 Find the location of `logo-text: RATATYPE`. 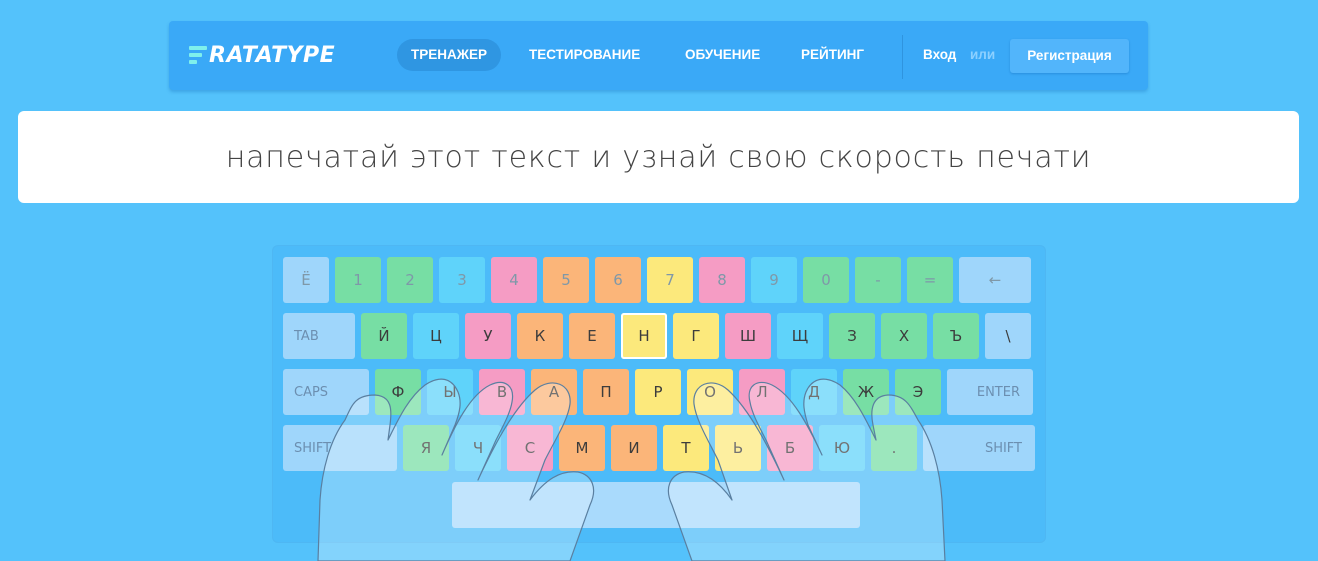

logo-text: RATATYPE is located at coordinates (272, 55).